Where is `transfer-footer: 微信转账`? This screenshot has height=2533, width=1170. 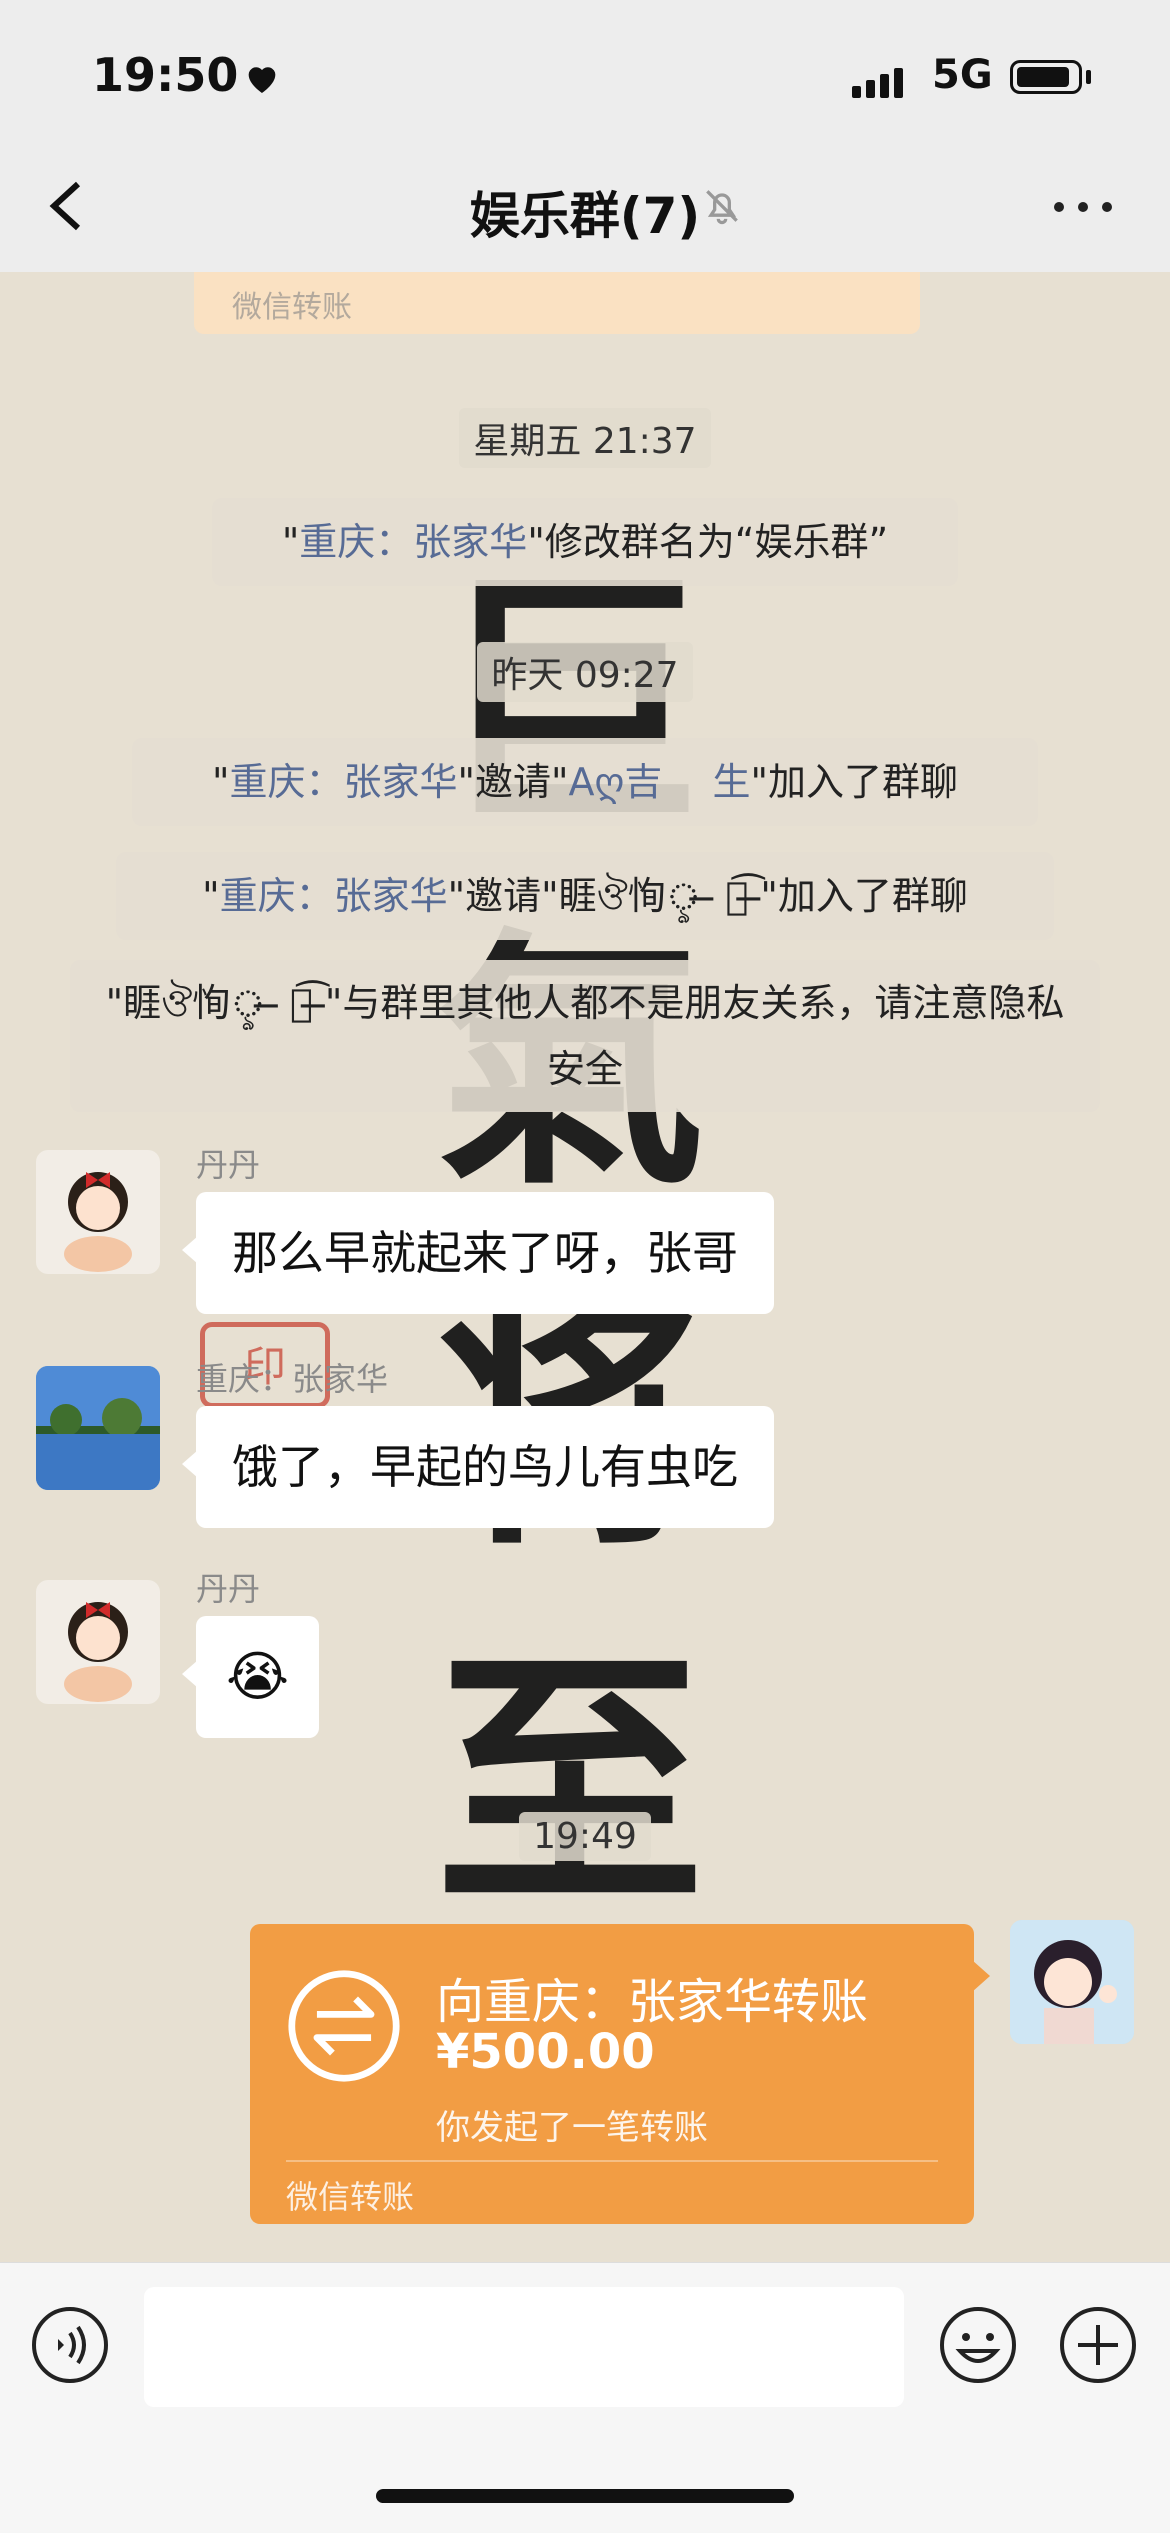
transfer-footer: 微信转账 is located at coordinates (350, 2197).